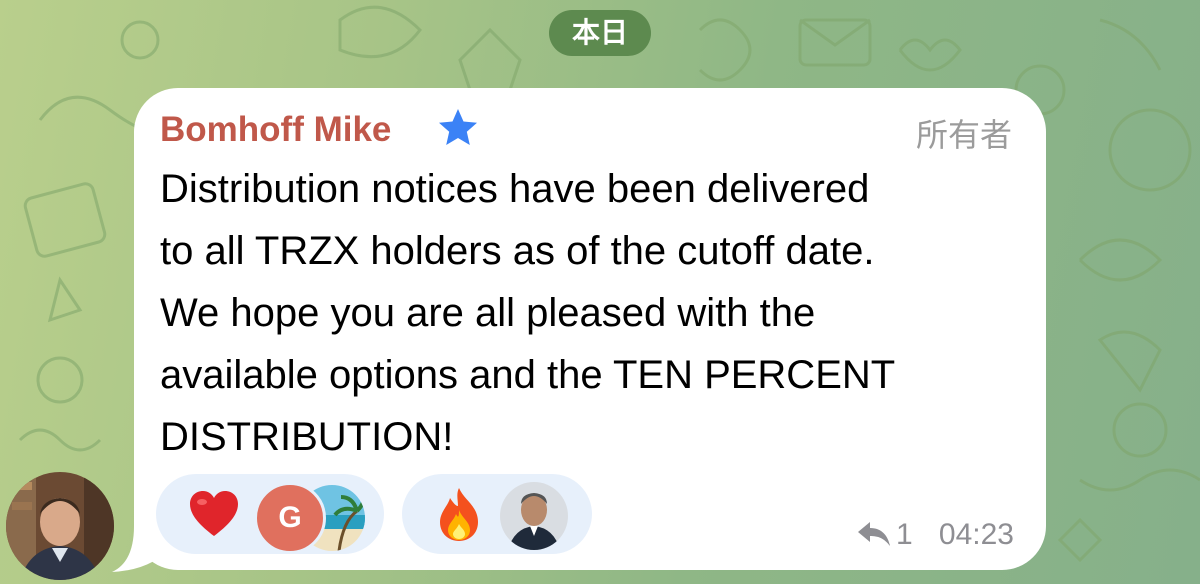 This screenshot has width=1200, height=584. What do you see at coordinates (515, 189) in the screenshot?
I see `message-line: Distribution notices have been delivered` at bounding box center [515, 189].